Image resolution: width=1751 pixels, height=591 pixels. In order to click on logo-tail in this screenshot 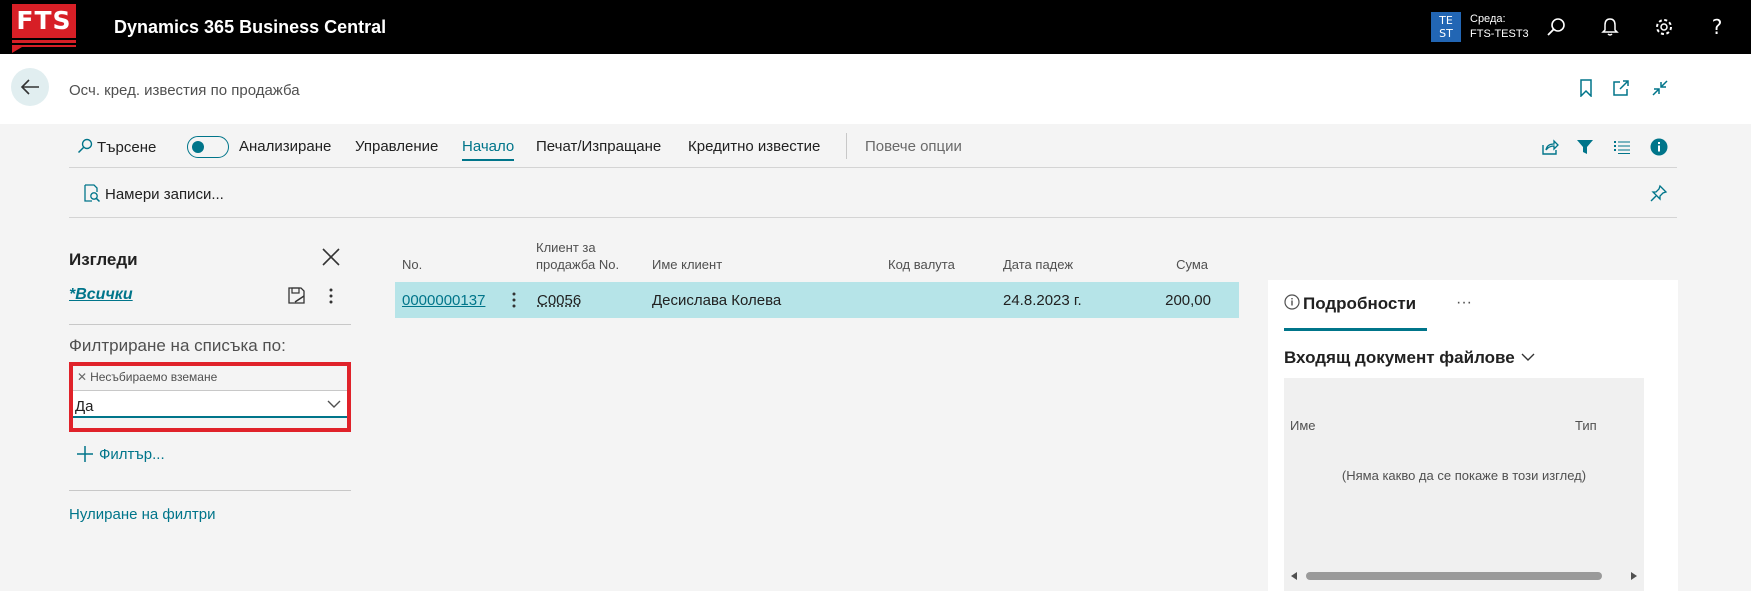, I will do `click(17, 50)`.